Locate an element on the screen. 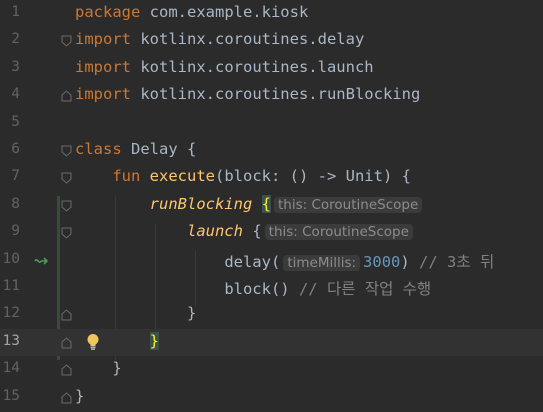 The image size is (543, 412). parameter-hint: timeMillis: is located at coordinates (322, 262).